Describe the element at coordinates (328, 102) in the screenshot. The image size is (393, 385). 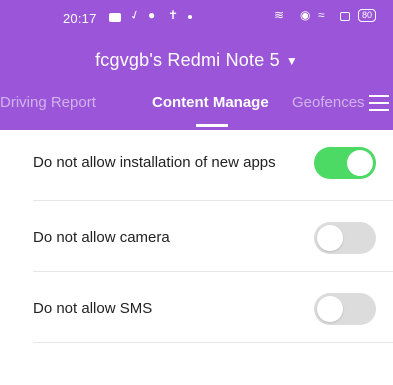
I see `tab-geofences: Geofences` at that location.